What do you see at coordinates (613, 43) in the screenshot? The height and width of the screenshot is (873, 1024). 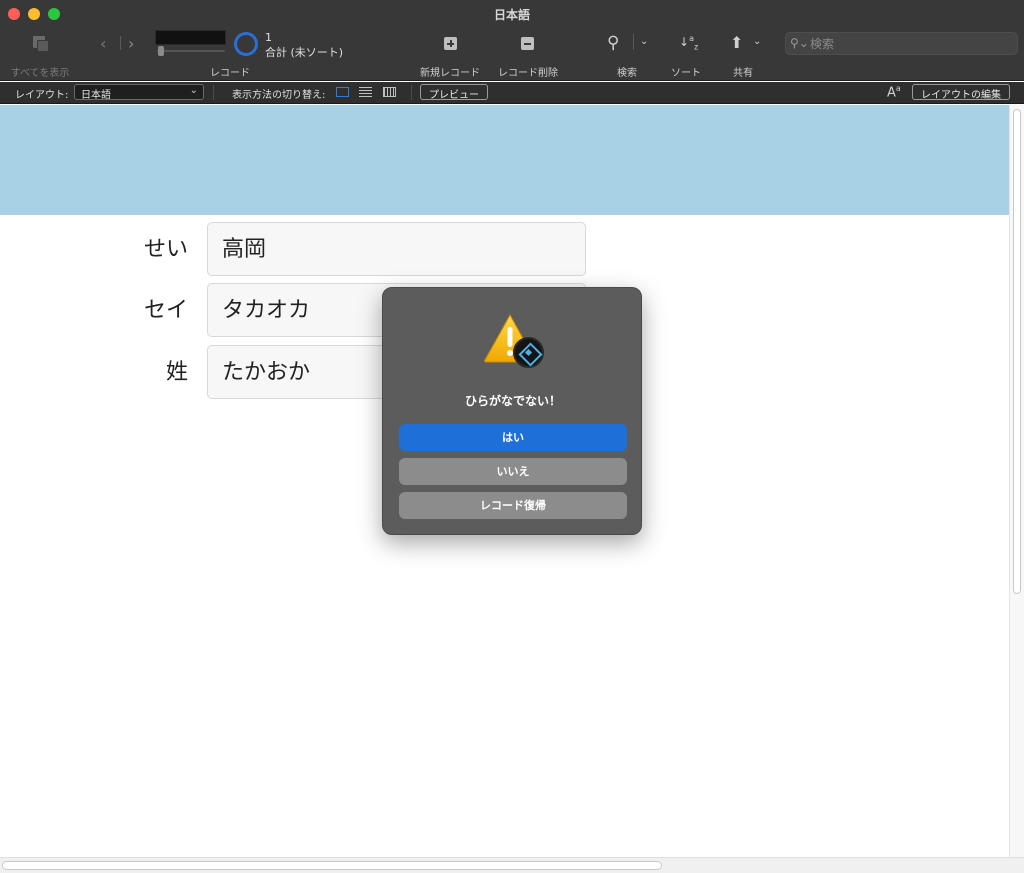 I see `find-icon: ⚲` at bounding box center [613, 43].